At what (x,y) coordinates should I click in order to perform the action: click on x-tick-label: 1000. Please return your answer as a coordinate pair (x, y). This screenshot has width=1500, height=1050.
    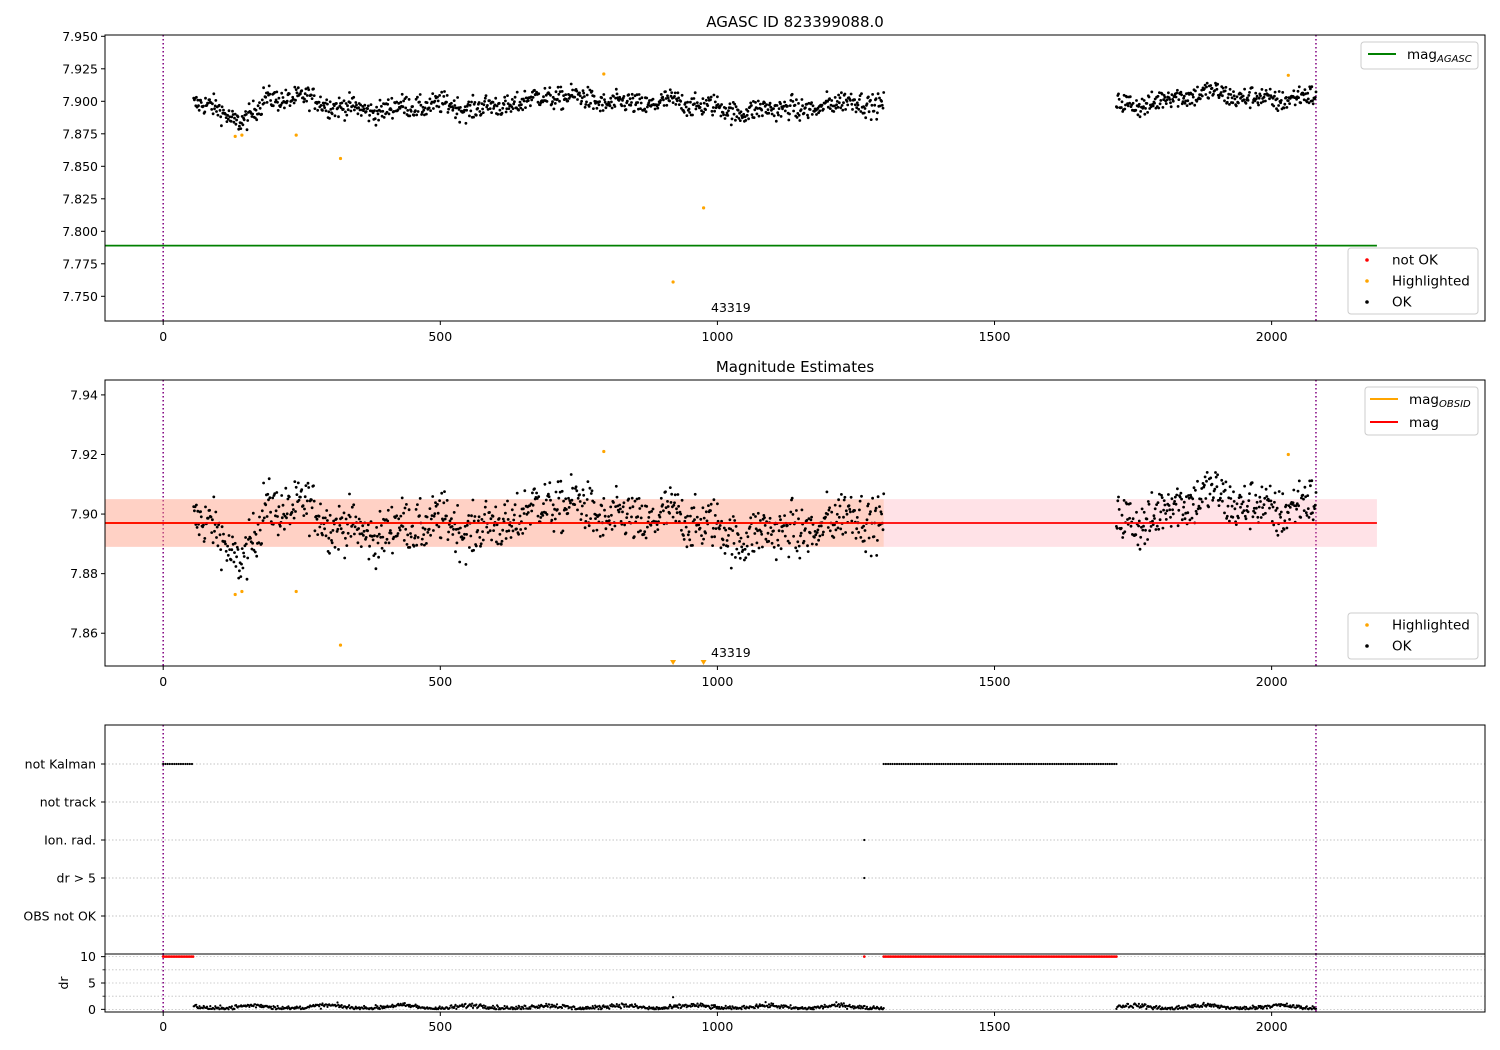
    Looking at the image, I should click on (718, 336).